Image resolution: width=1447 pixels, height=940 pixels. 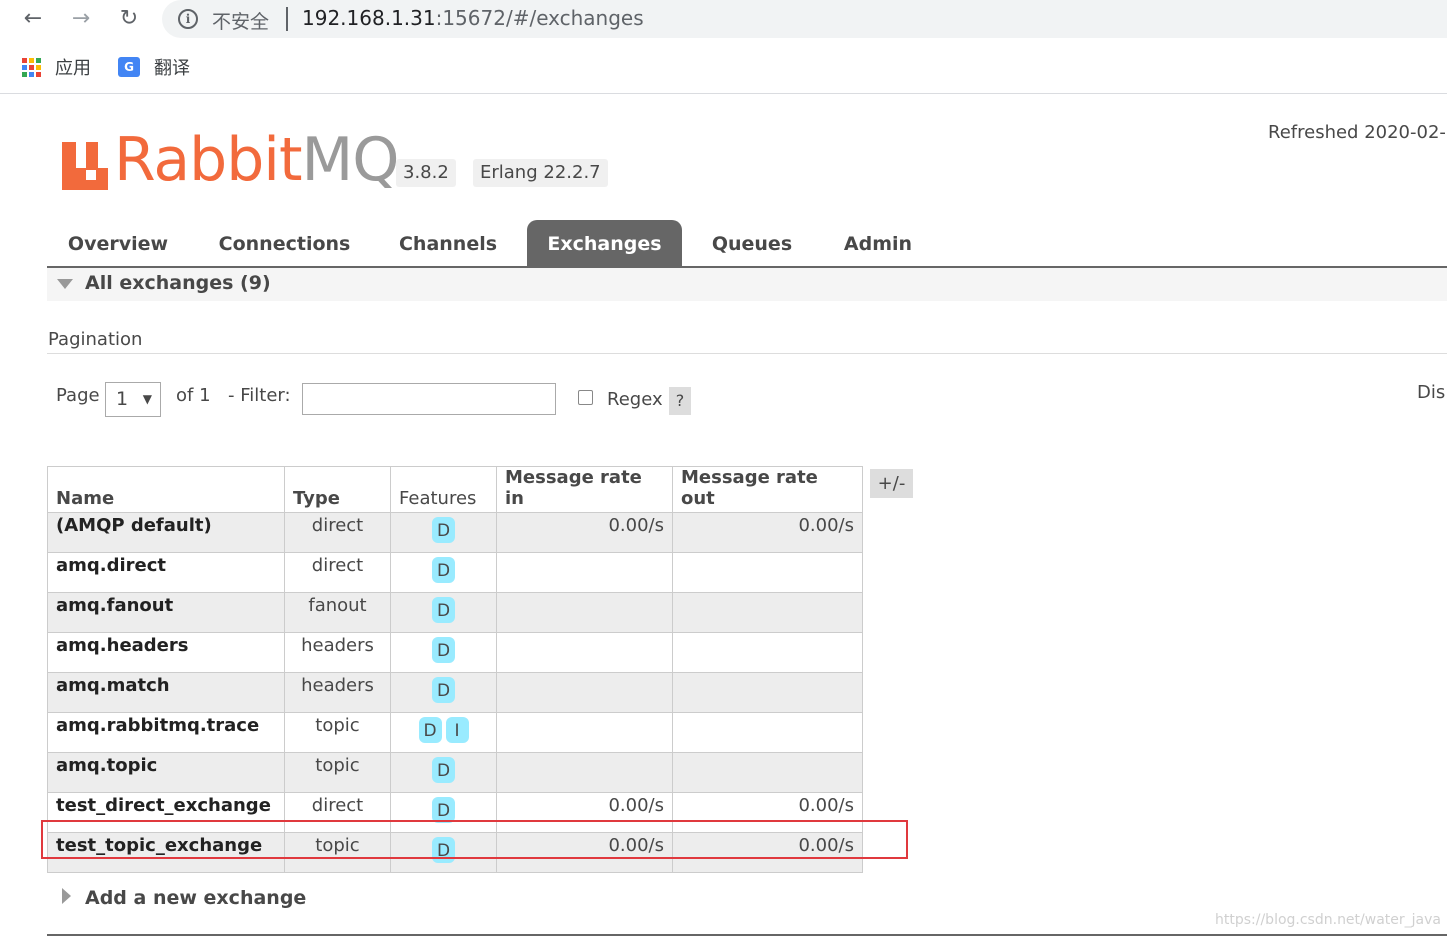 I want to click on chrome-divider, so click(x=723, y=93).